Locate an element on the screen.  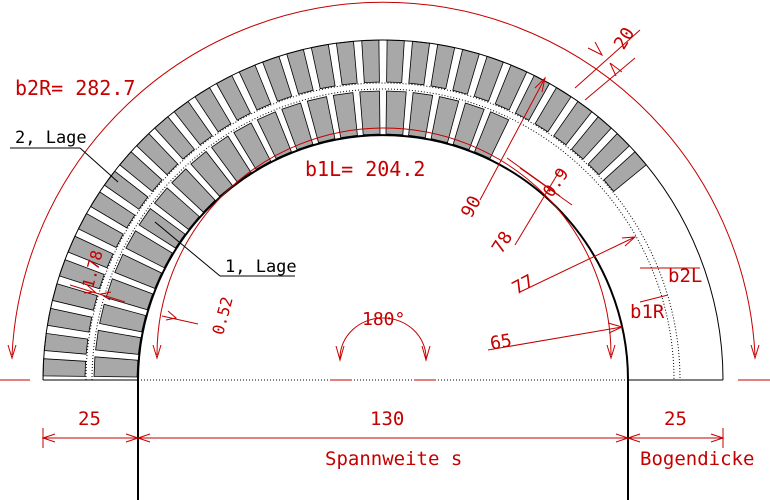
right25-label: 25 is located at coordinates (675, 419).